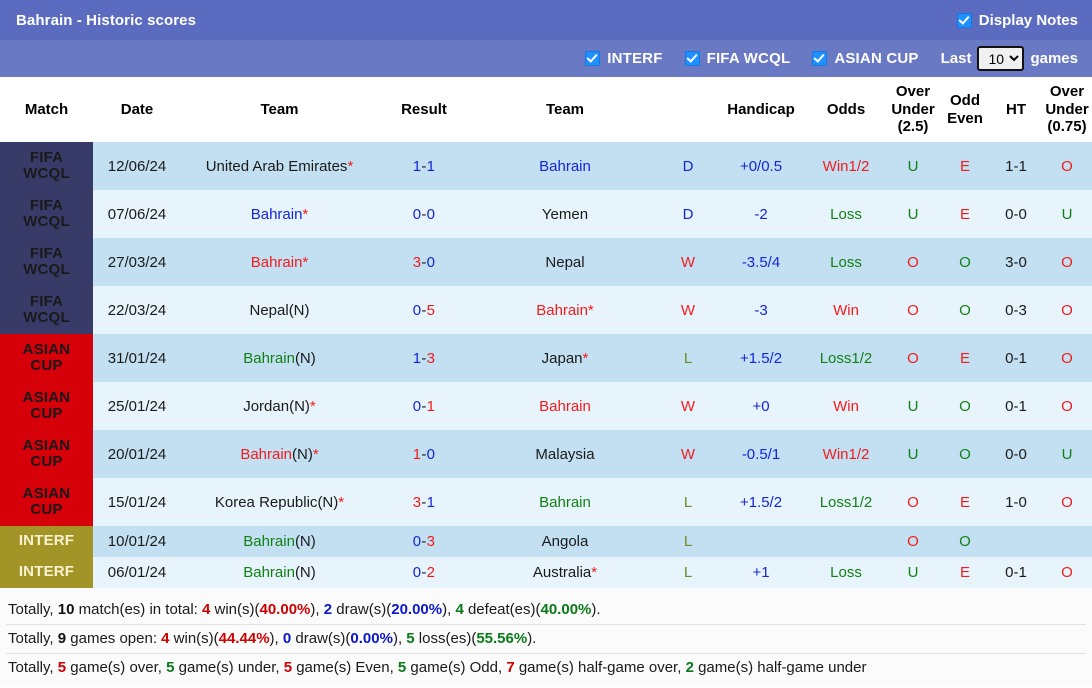 This screenshot has height=688, width=1092. What do you see at coordinates (46, 502) in the screenshot?
I see `row-competition: ASIAN CUP` at bounding box center [46, 502].